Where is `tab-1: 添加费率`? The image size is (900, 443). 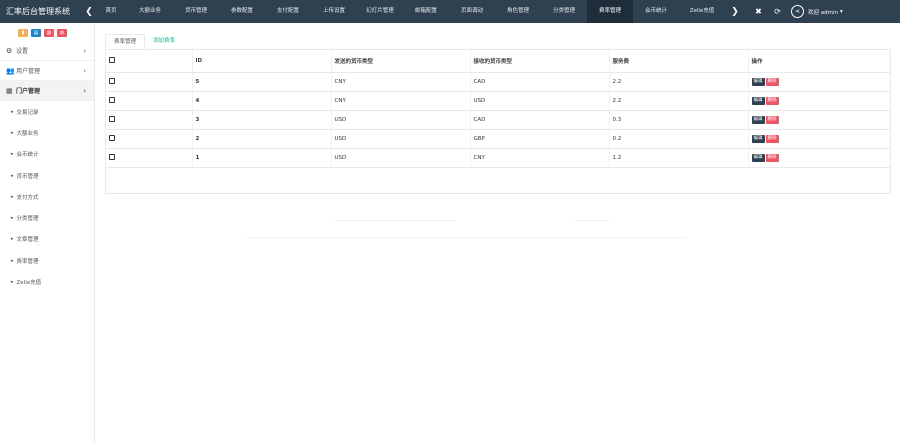
tab-1: 添加费率 is located at coordinates (164, 41).